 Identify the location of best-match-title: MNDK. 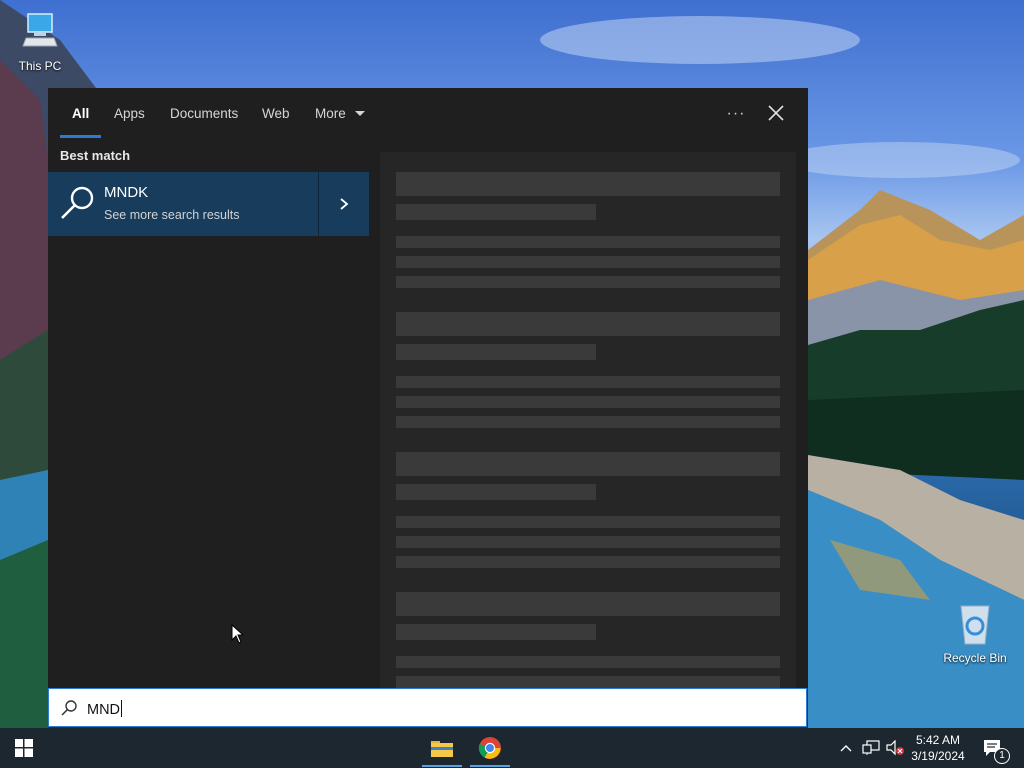
(126, 192).